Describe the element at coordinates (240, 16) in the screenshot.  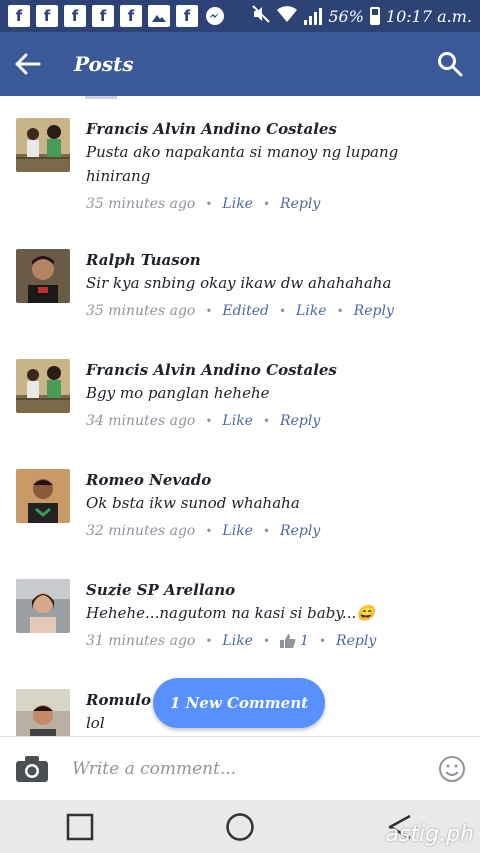
I see `status-bar: f f f f f f 56% 10:17 a.m.` at that location.